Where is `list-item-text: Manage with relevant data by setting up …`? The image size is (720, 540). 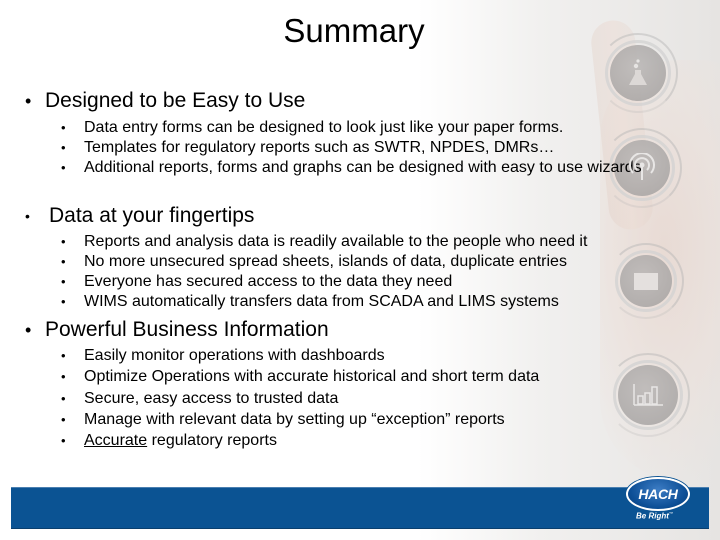 list-item-text: Manage with relevant data by setting up … is located at coordinates (294, 419).